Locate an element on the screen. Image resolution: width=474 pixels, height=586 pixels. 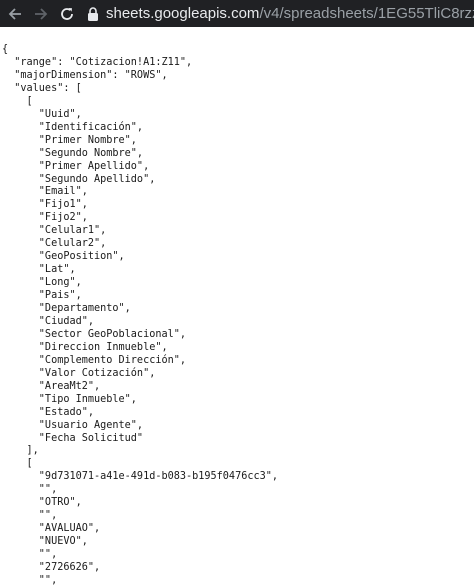
json-line: "9d731071-a41e-491d-b083-b195f0476cc3", is located at coordinates (140, 477).